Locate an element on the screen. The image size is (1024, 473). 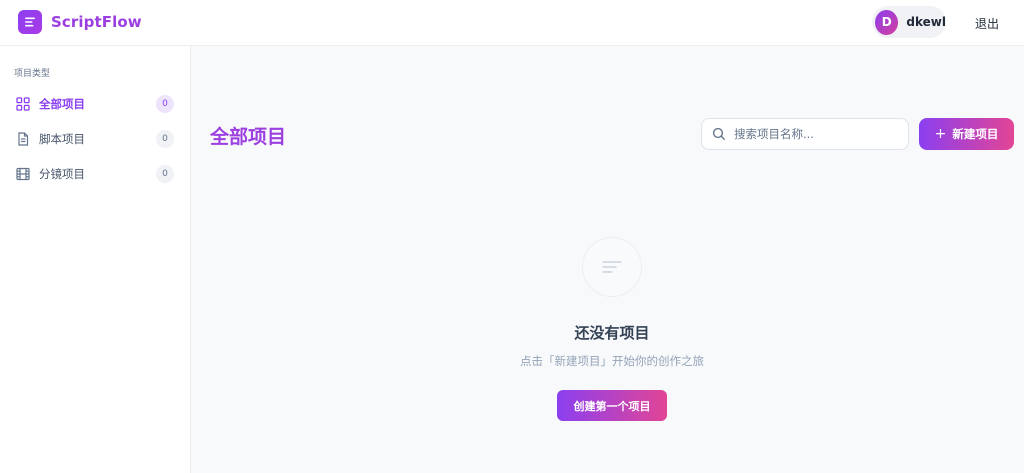
search-box is located at coordinates (805, 134).